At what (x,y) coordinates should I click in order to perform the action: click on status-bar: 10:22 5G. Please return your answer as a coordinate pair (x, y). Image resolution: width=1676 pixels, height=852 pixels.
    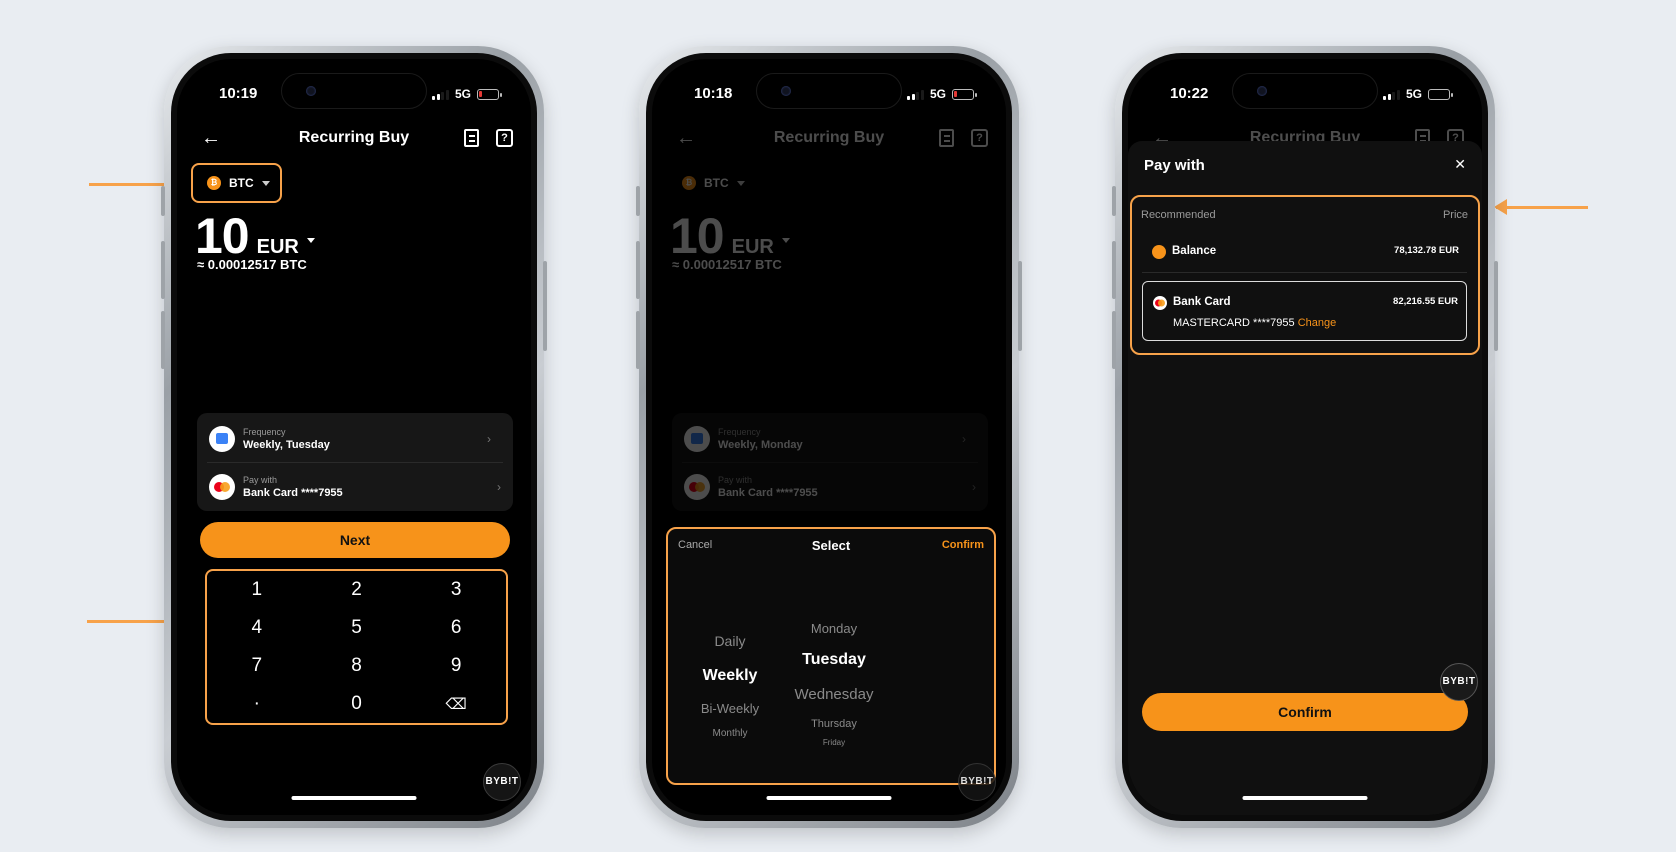
    Looking at the image, I should click on (1305, 95).